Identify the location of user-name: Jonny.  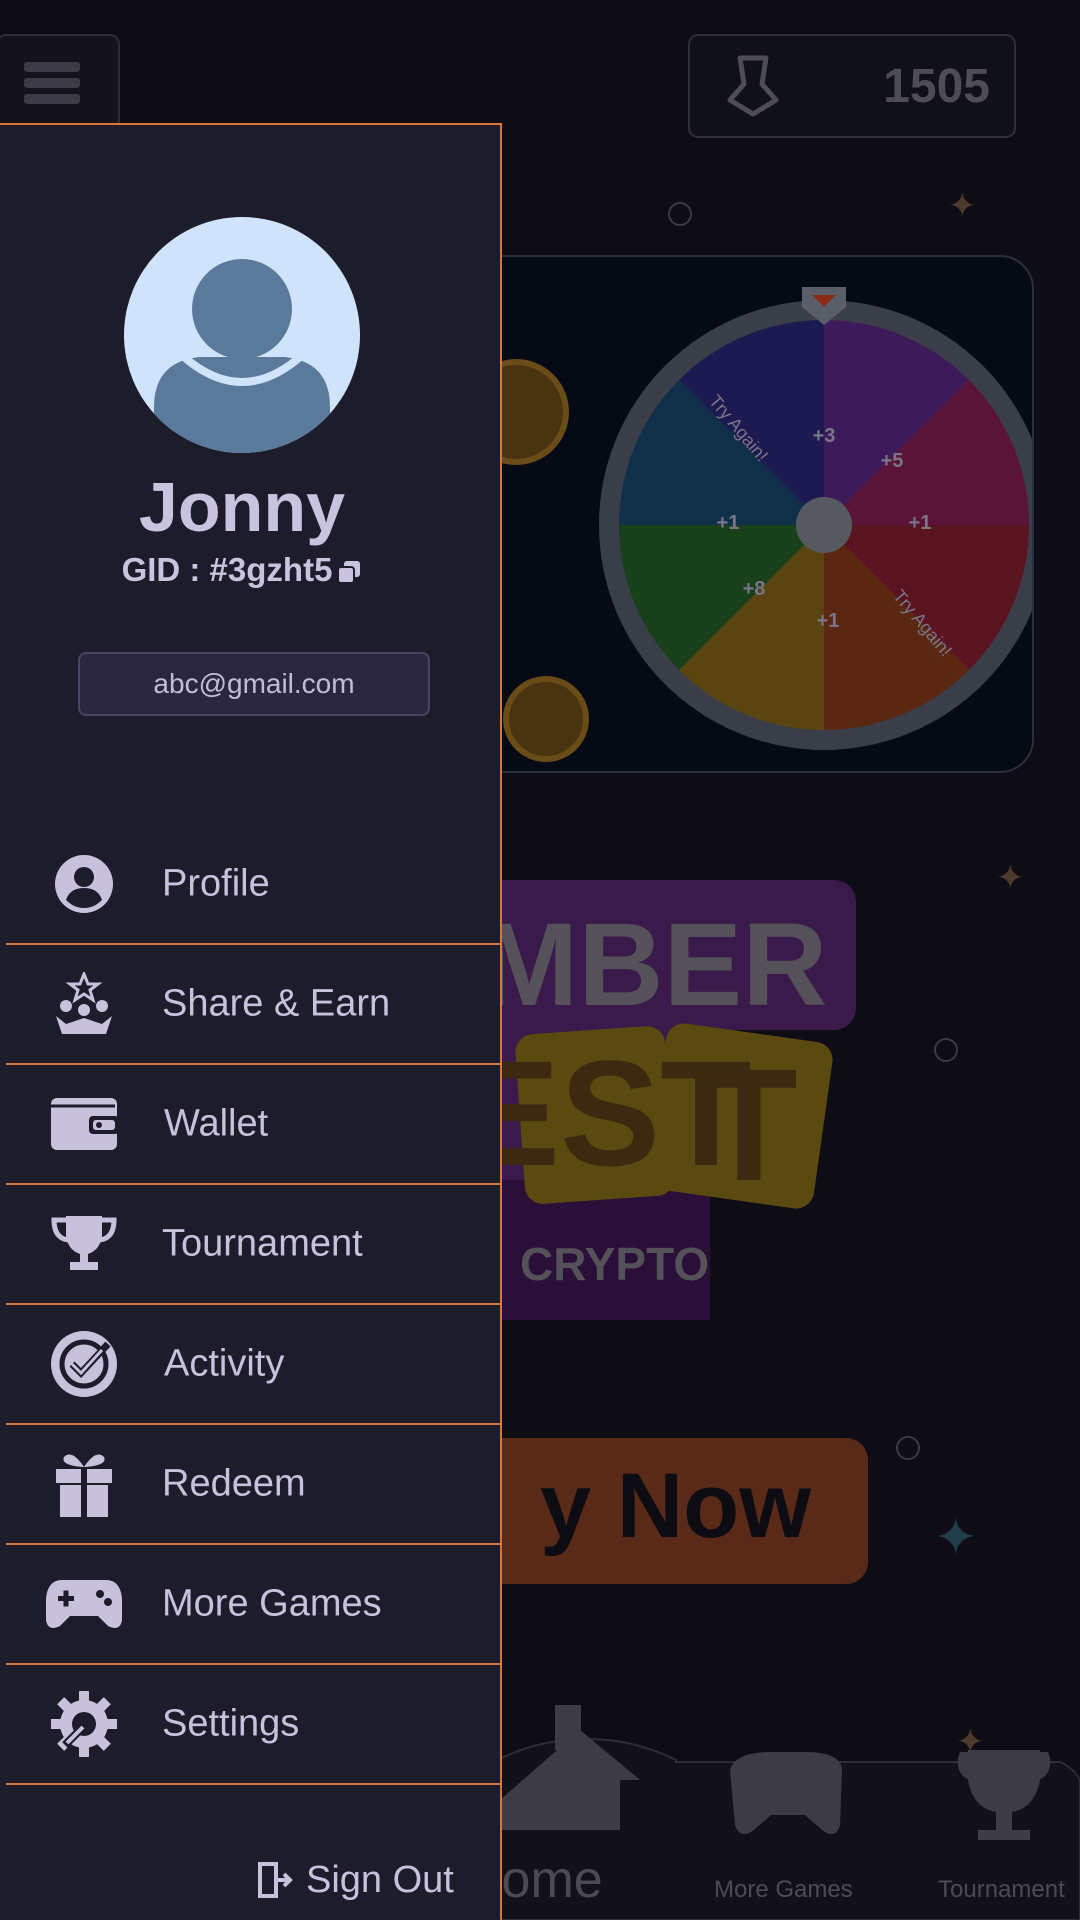
(242, 507).